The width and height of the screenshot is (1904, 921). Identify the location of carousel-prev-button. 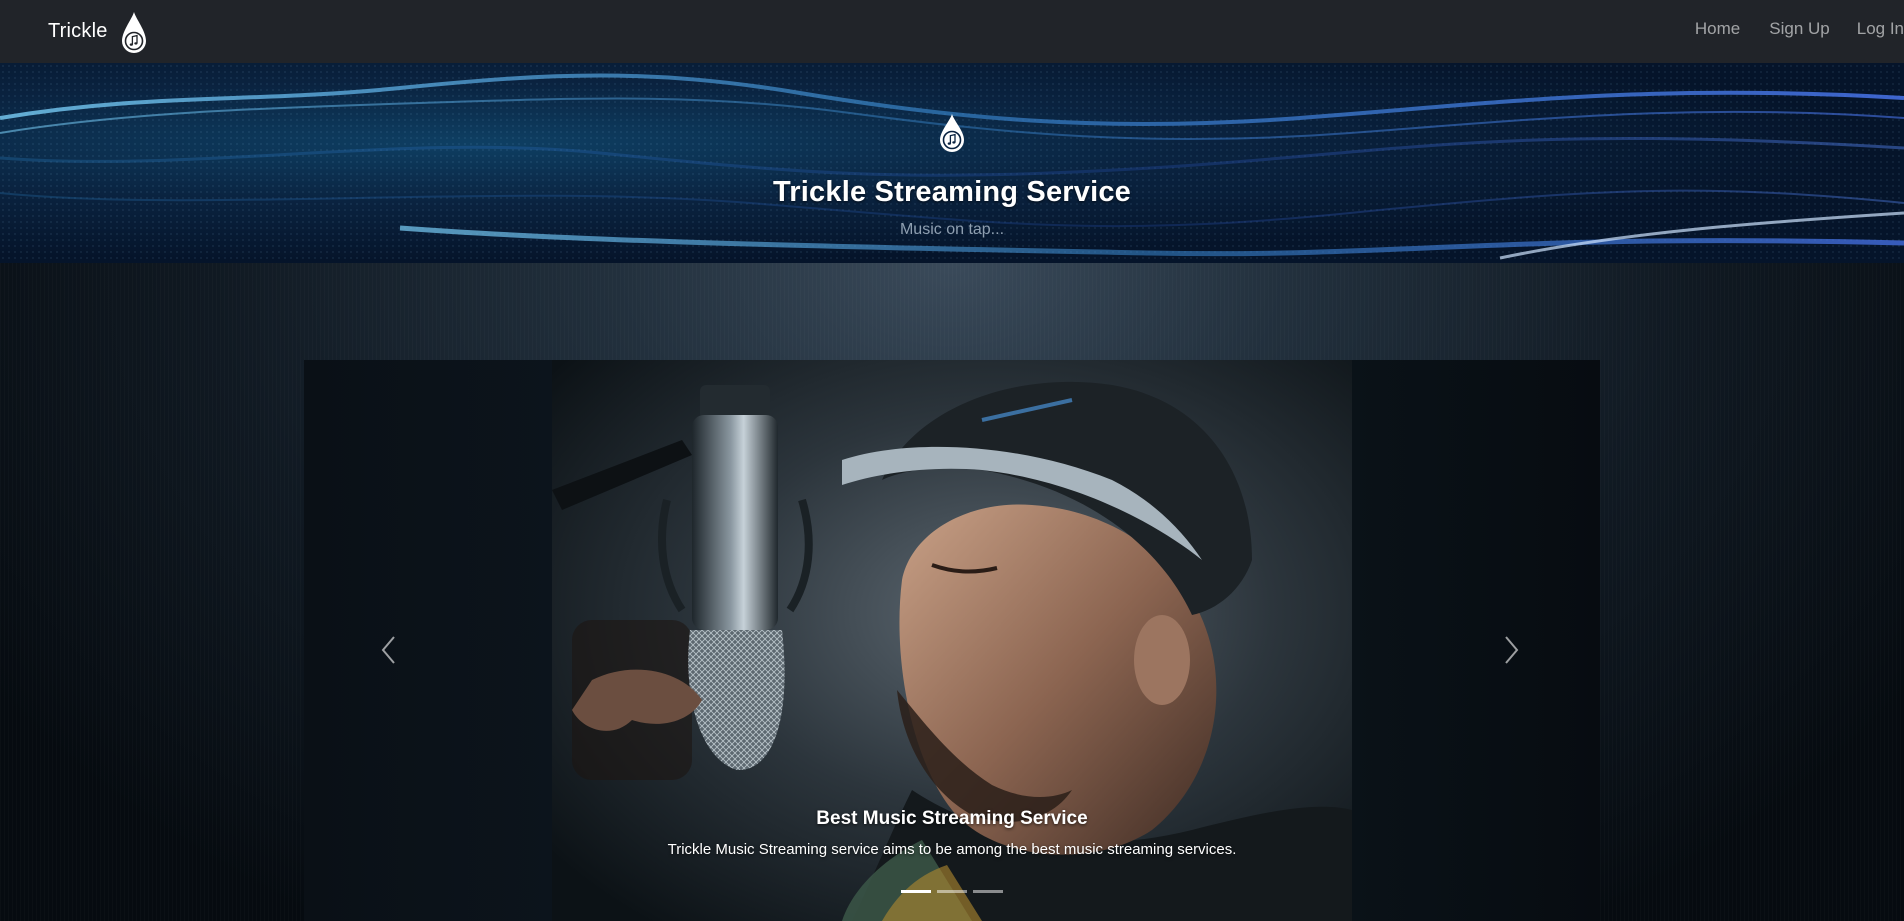
(389, 650).